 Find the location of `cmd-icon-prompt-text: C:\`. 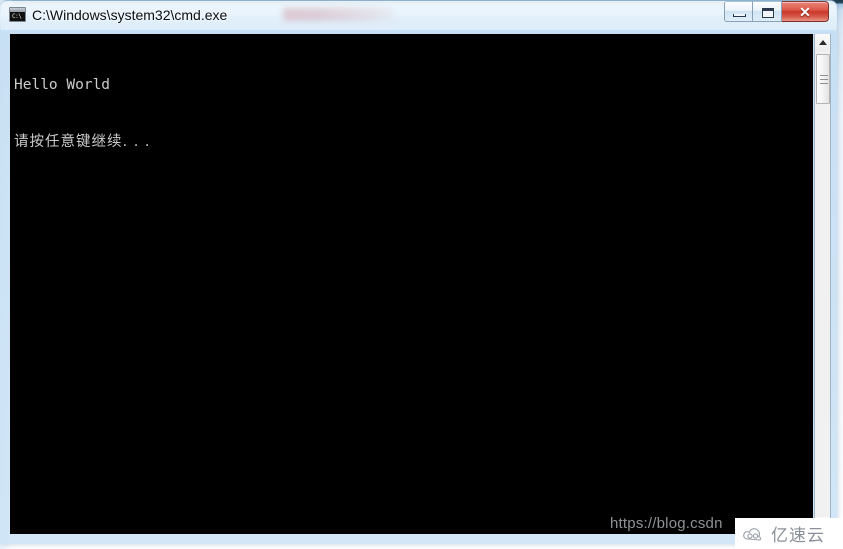

cmd-icon-prompt-text: C:\ is located at coordinates (17, 16).